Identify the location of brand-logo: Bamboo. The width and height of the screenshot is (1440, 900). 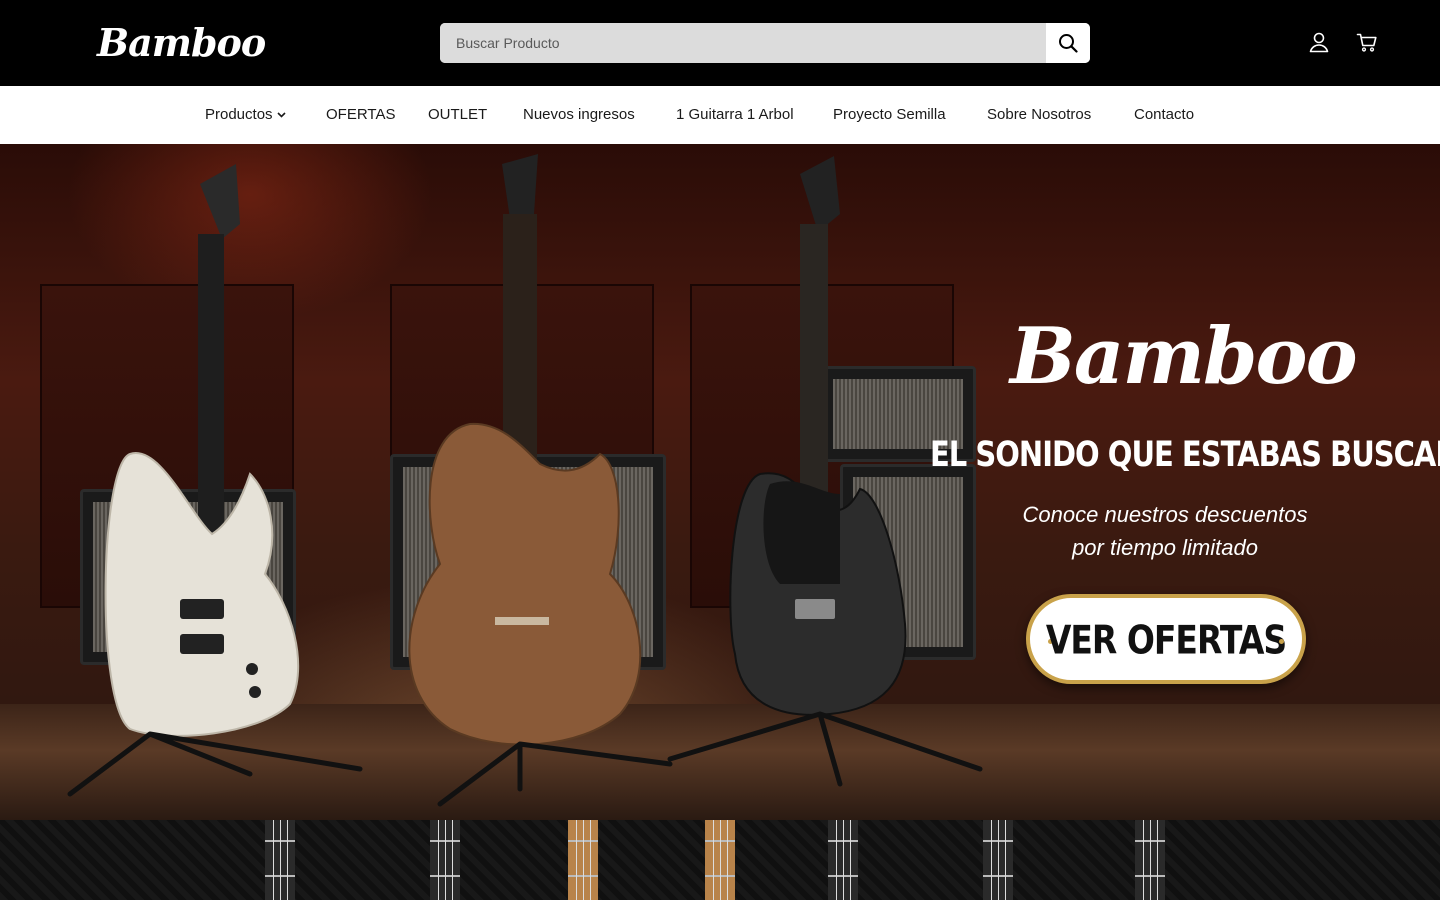
(181, 43).